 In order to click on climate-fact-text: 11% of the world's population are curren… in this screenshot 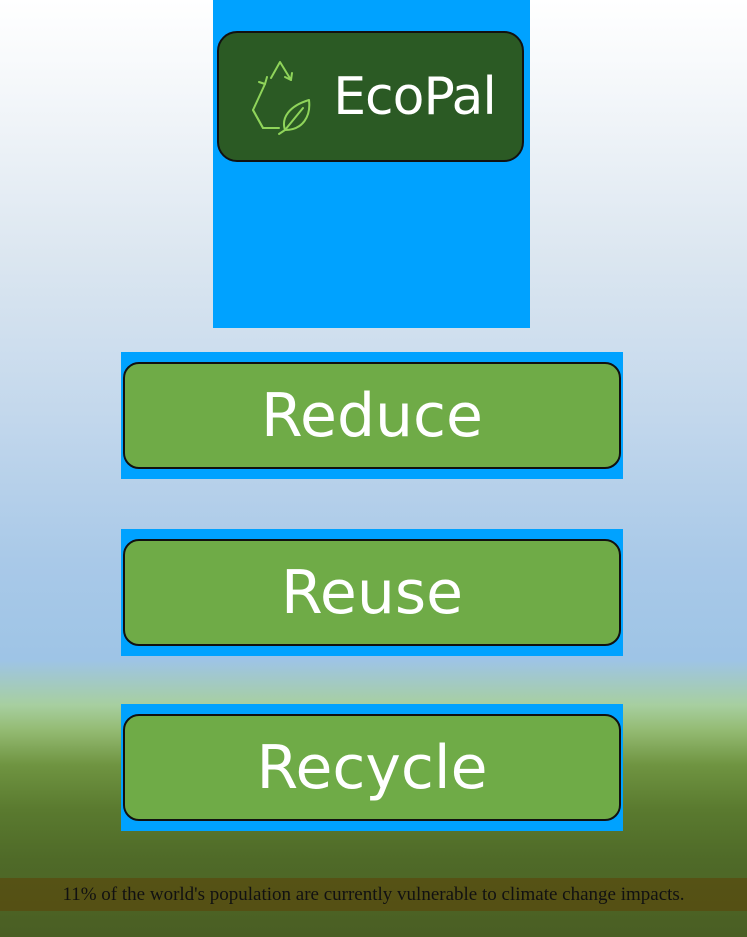, I will do `click(373, 894)`.